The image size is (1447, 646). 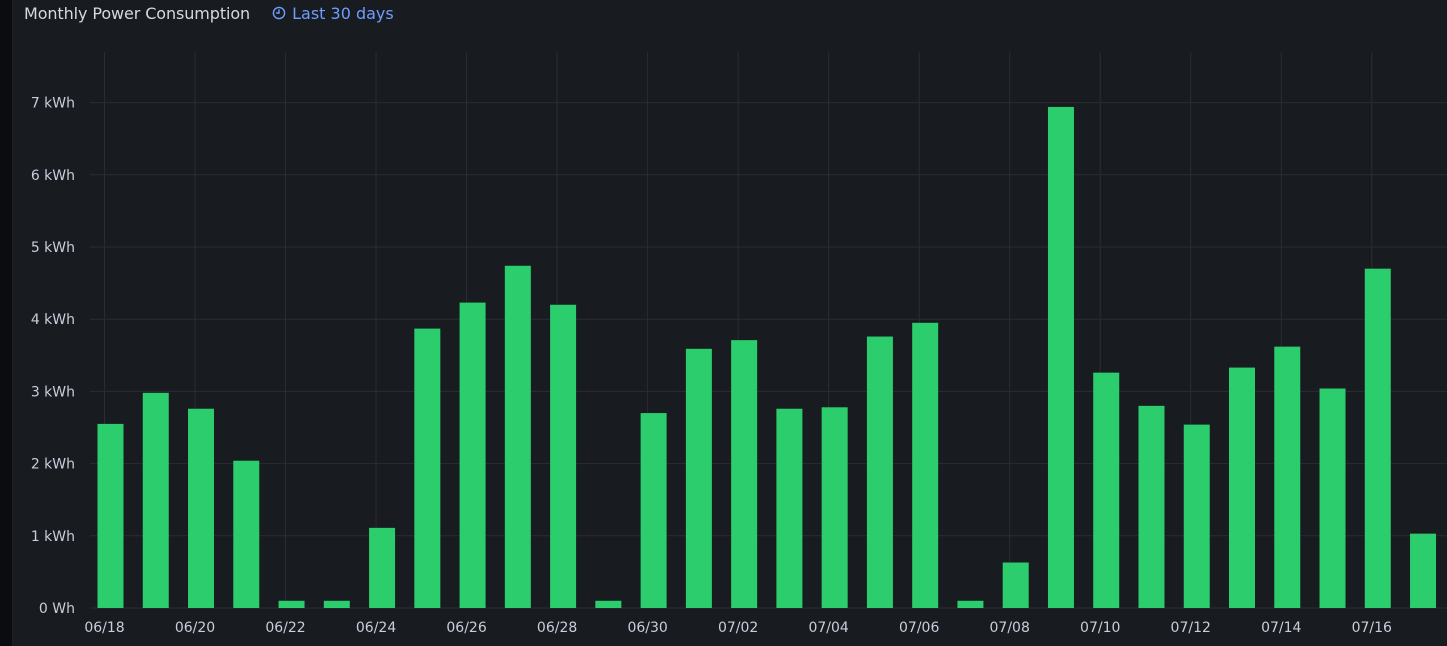 What do you see at coordinates (57, 609) in the screenshot?
I see `y-tick-label: 0 Wh` at bounding box center [57, 609].